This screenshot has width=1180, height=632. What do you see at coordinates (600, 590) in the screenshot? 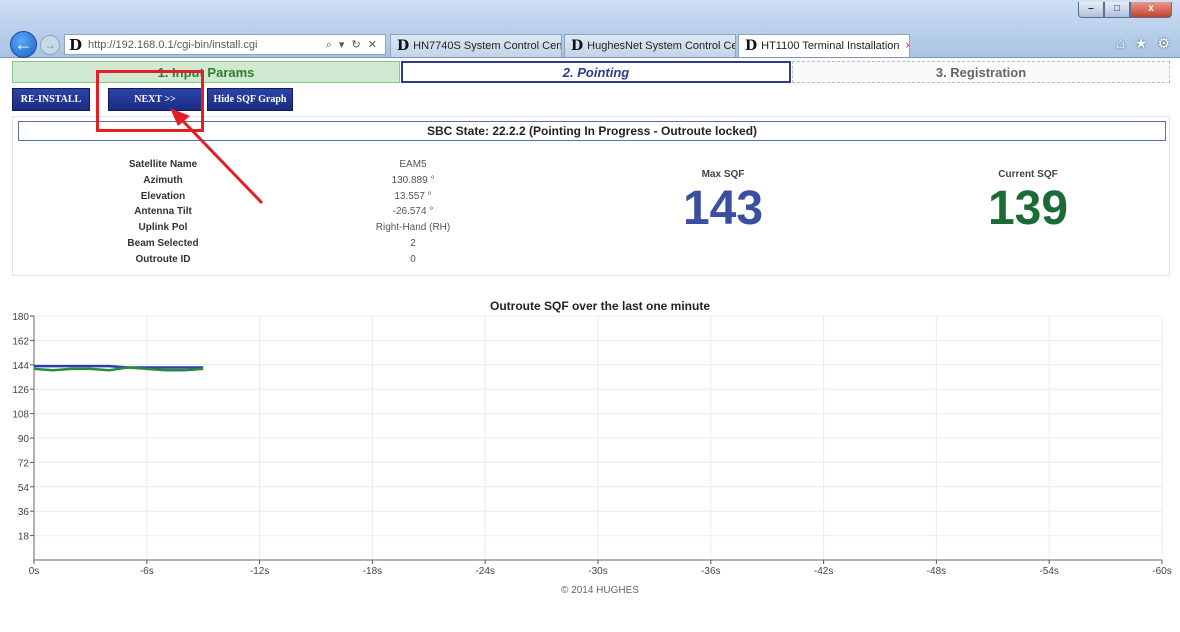
I see `footer-copyright: © 2014 HUGHES` at bounding box center [600, 590].